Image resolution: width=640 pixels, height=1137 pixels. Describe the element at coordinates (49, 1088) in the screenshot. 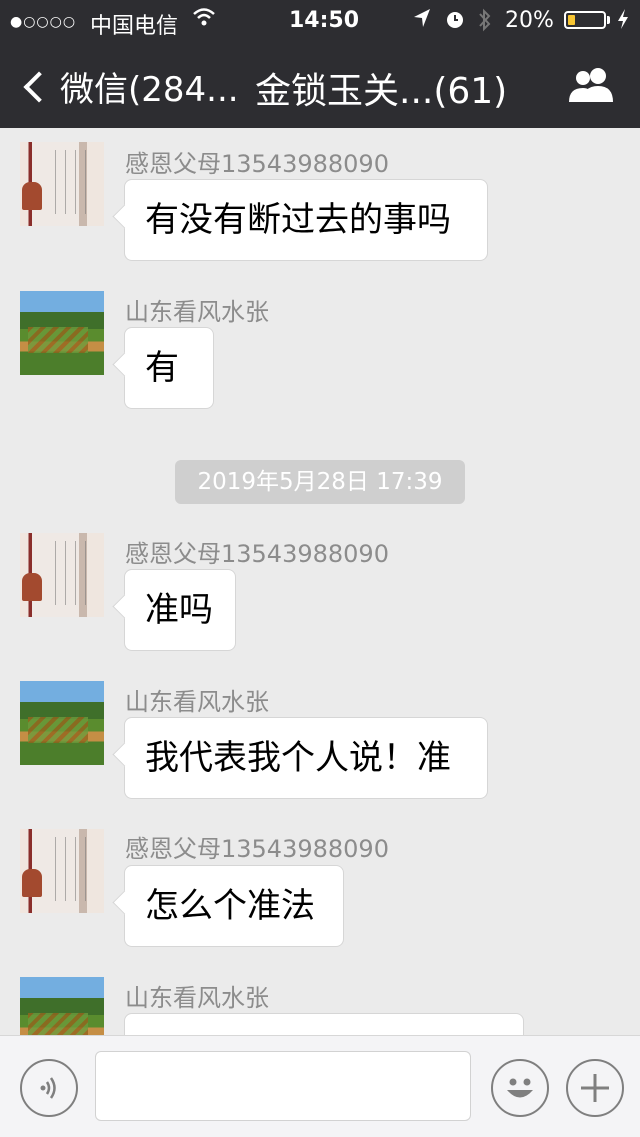

I see `voice-icon` at that location.